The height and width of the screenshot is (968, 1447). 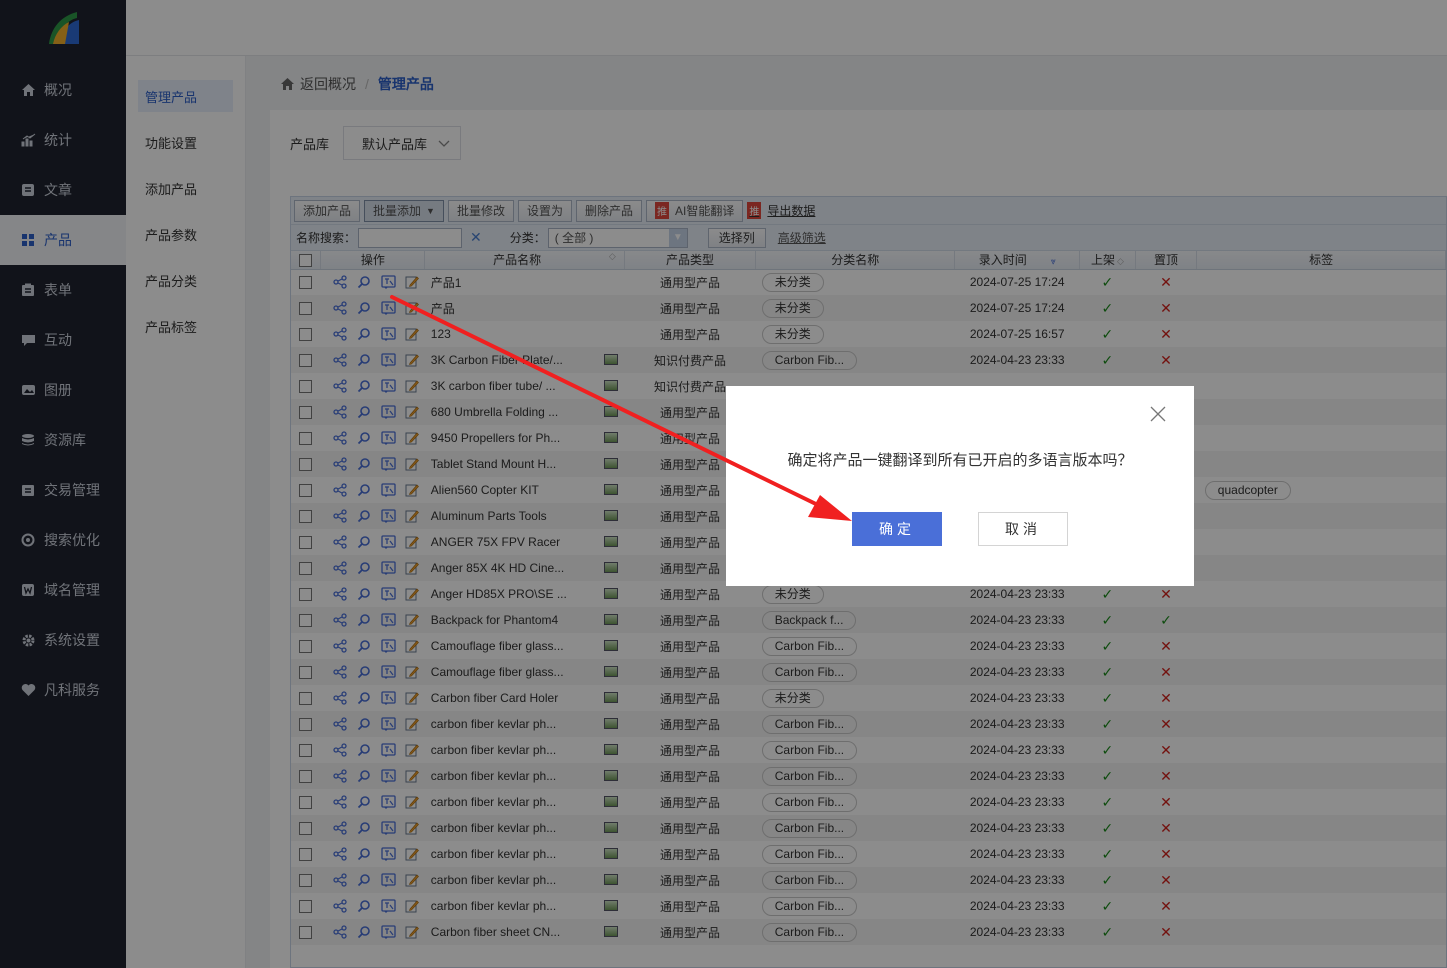 I want to click on confirm-button: 确定, so click(x=897, y=529).